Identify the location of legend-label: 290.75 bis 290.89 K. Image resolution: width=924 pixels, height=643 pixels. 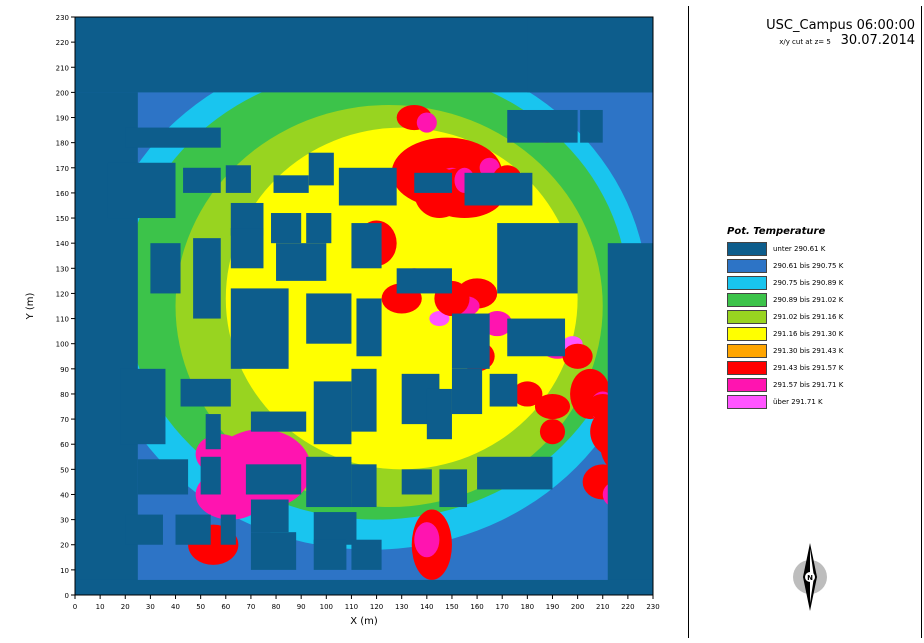
(808, 282).